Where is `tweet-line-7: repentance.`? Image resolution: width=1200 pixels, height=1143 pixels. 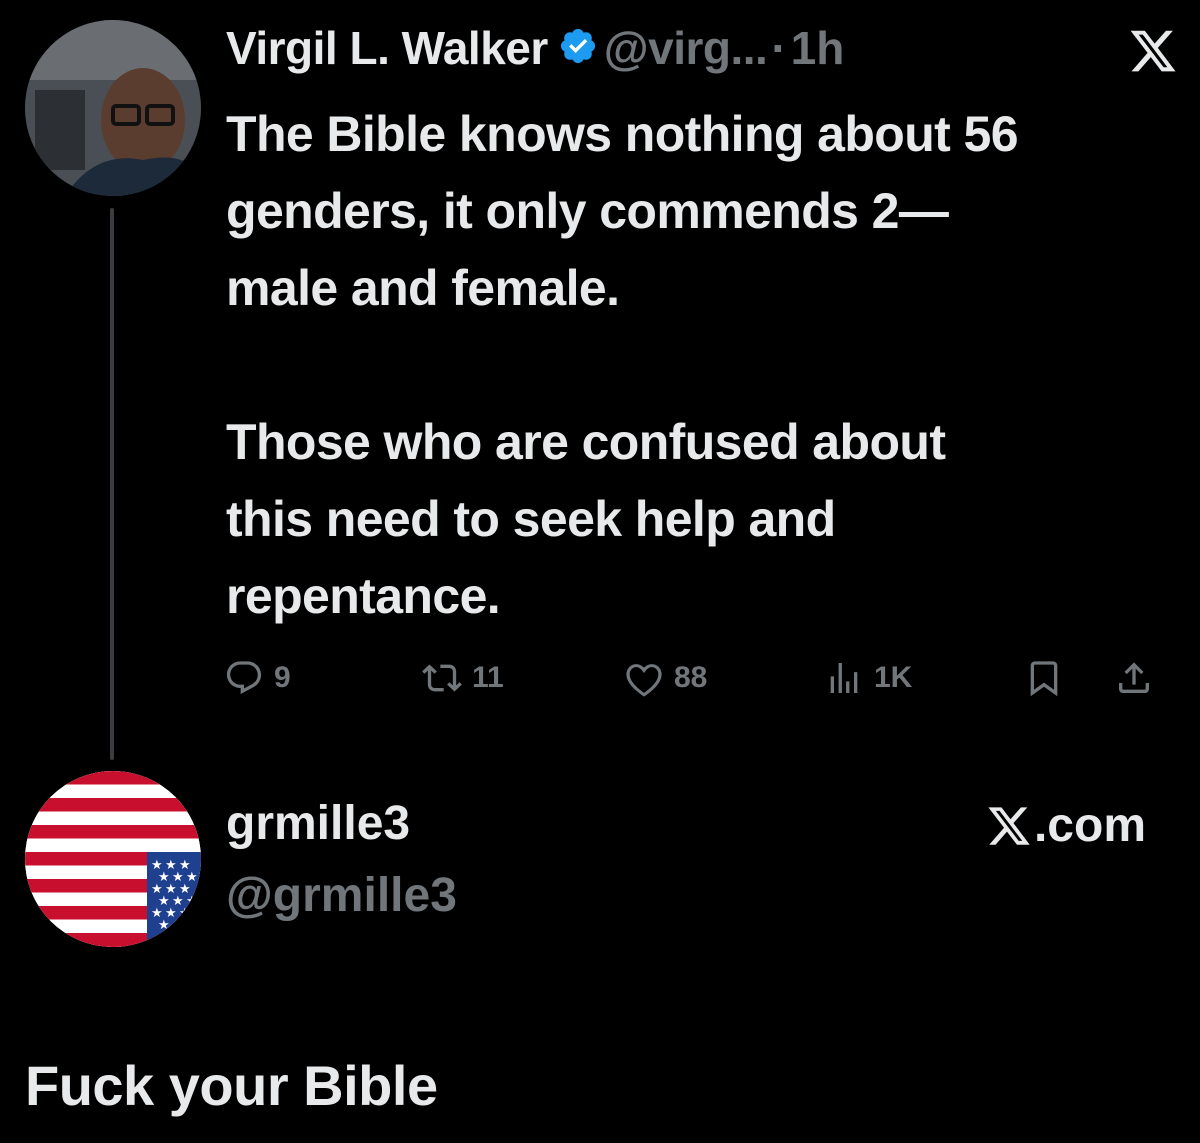 tweet-line-7: repentance. is located at coordinates (363, 596).